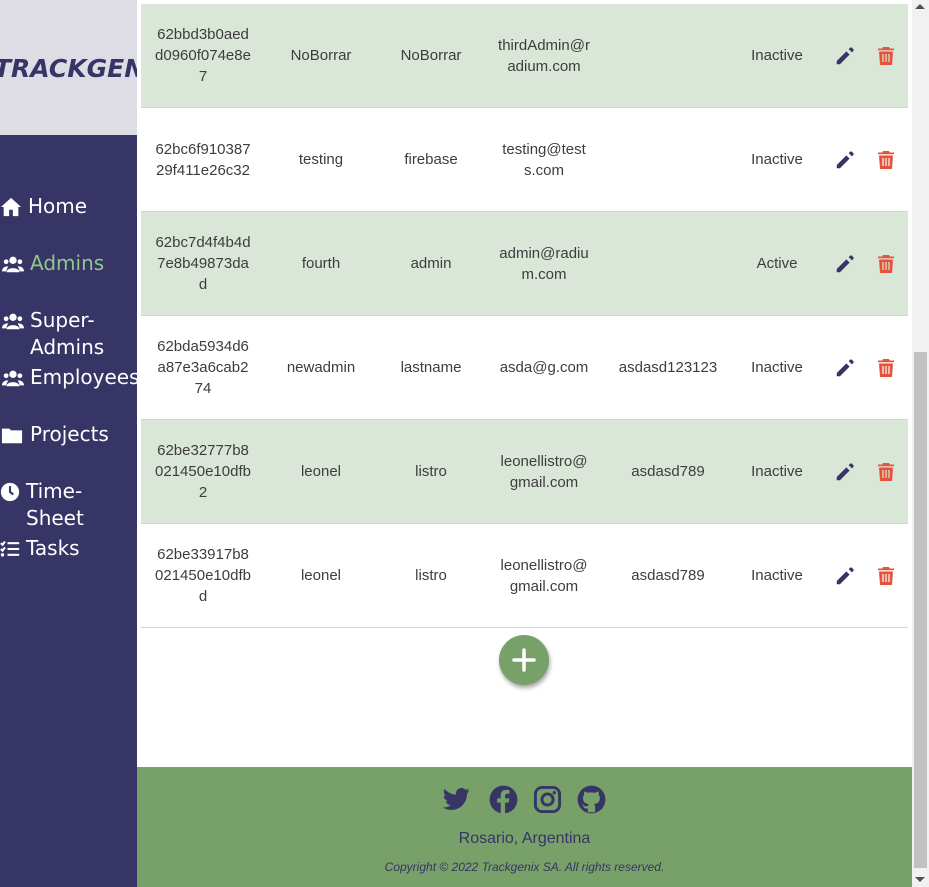 The image size is (929, 887). Describe the element at coordinates (544, 56) in the screenshot. I see `cell-email: thirdAdmin@radium.com` at that location.